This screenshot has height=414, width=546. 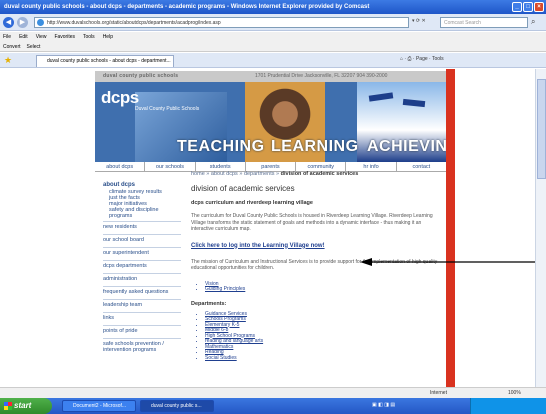 I want to click on sidebar-section-title: about dcps, so click(x=142, y=185).